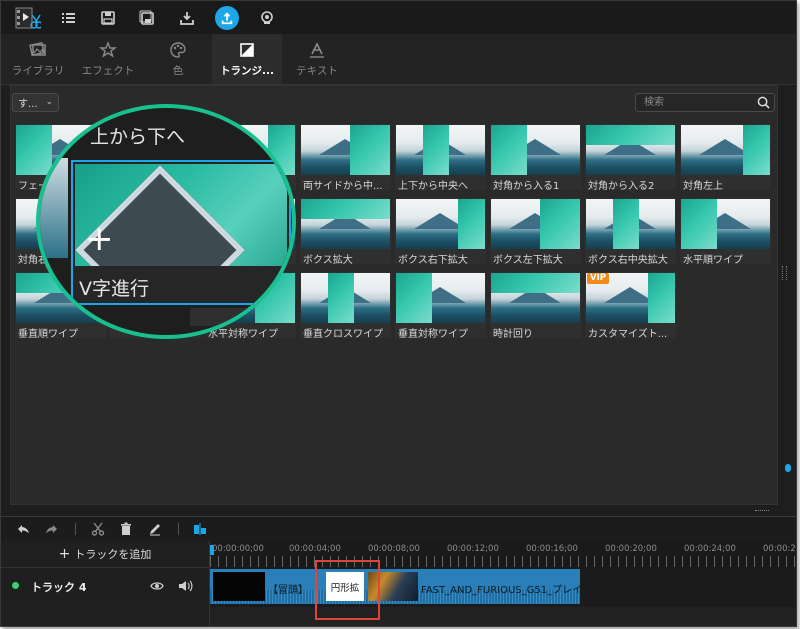  Describe the element at coordinates (598, 278) in the screenshot. I see `vip-badge: VIP` at that location.